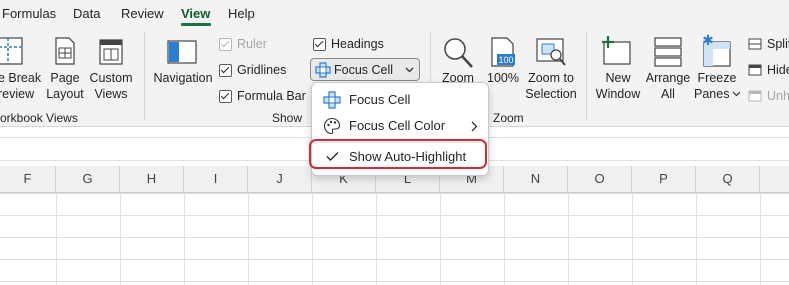  What do you see at coordinates (65, 86) in the screenshot?
I see `page-layout-button: Page Layout` at bounding box center [65, 86].